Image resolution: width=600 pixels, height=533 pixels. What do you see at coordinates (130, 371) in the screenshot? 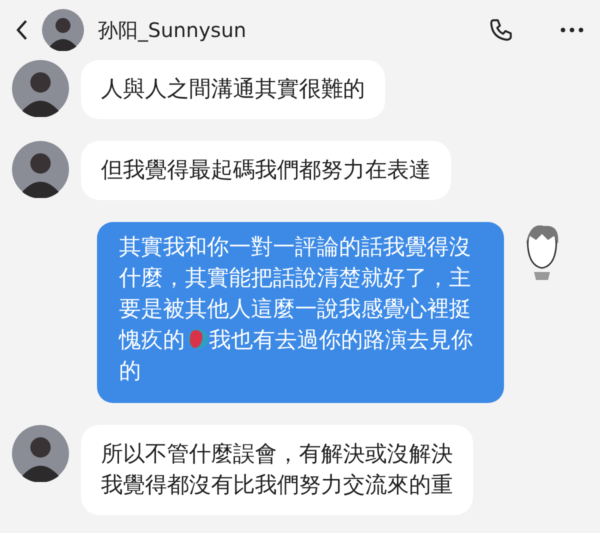
I see `message-text: 的` at bounding box center [130, 371].